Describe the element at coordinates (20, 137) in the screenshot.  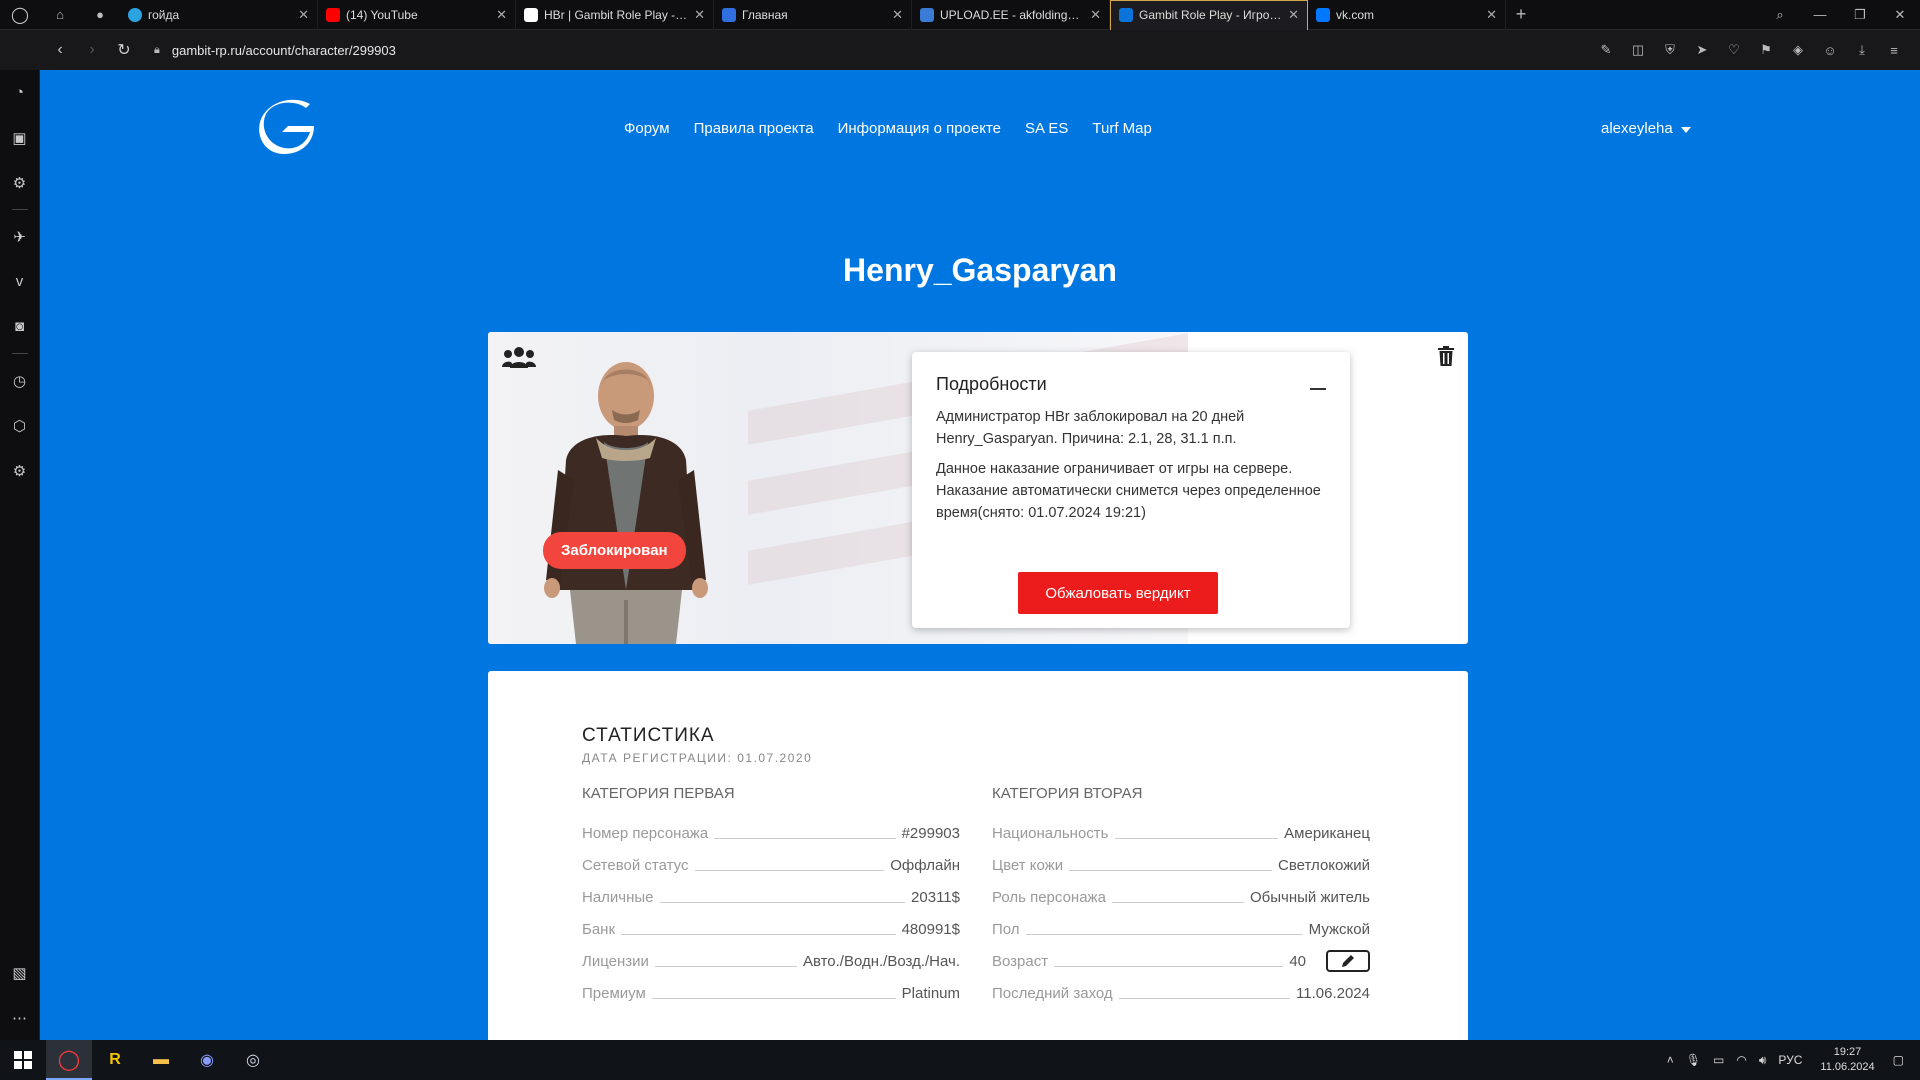
I see `twitch-icon: ▣` at that location.